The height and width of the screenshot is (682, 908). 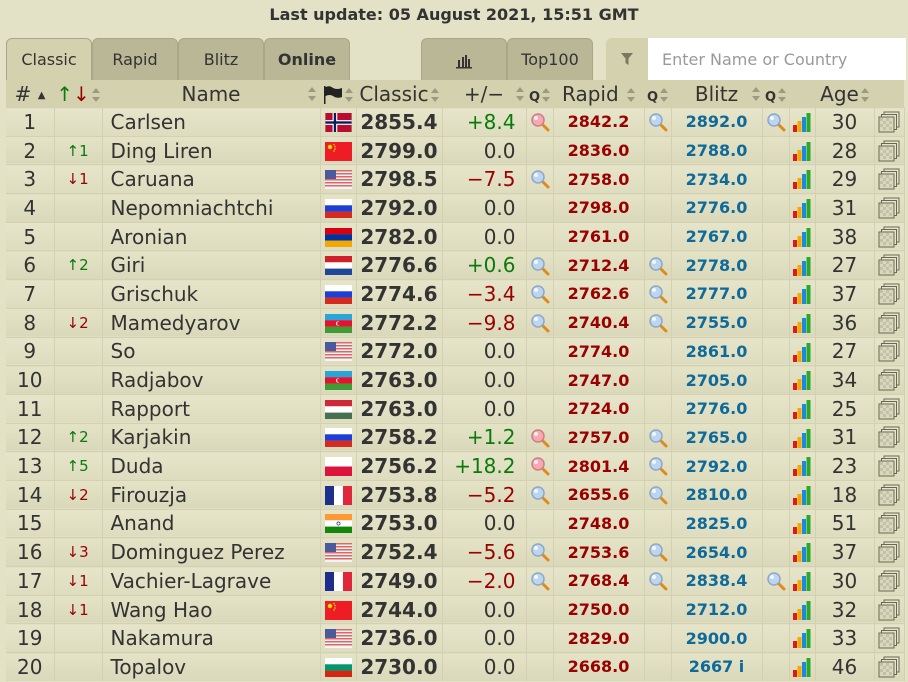 What do you see at coordinates (211, 638) in the screenshot?
I see `player-name: Nakamura` at bounding box center [211, 638].